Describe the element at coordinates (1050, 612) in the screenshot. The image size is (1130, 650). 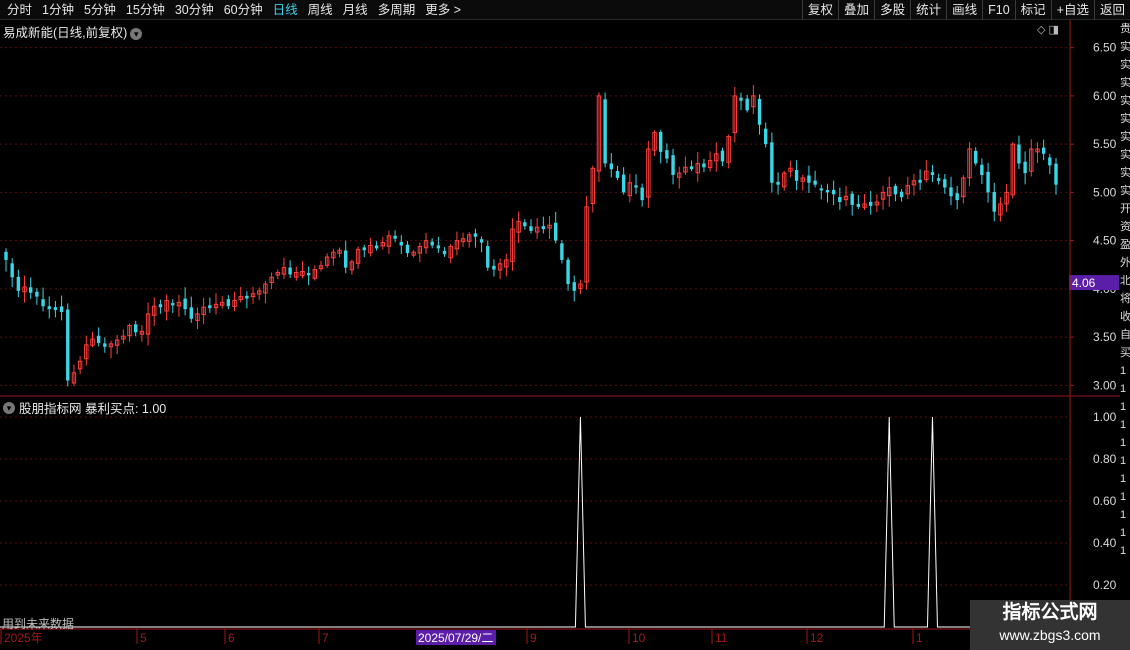
I see `watermark-title: 指标公式网` at that location.